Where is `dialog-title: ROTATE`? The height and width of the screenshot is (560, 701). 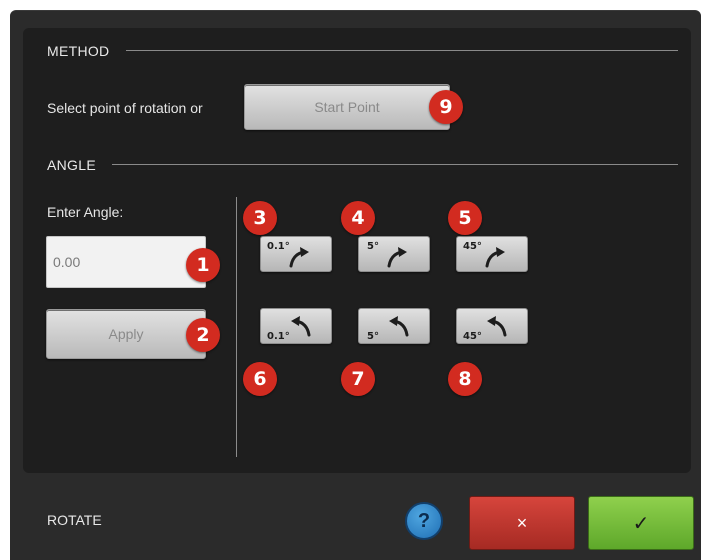 dialog-title: ROTATE is located at coordinates (74, 520).